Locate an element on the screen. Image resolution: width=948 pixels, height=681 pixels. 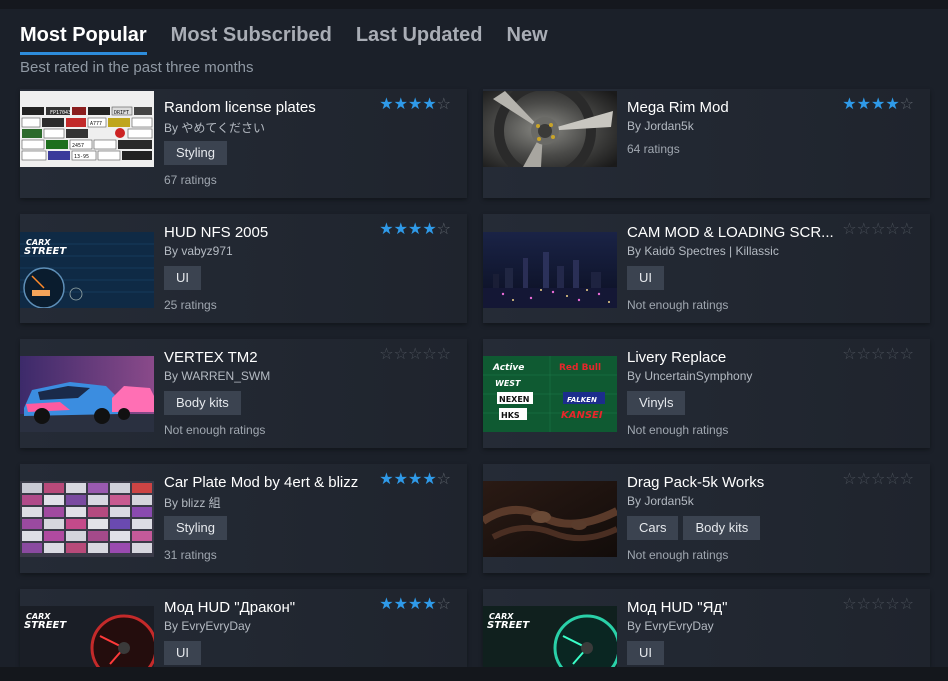
item-title: Random license plates is located at coordinates (264, 107).